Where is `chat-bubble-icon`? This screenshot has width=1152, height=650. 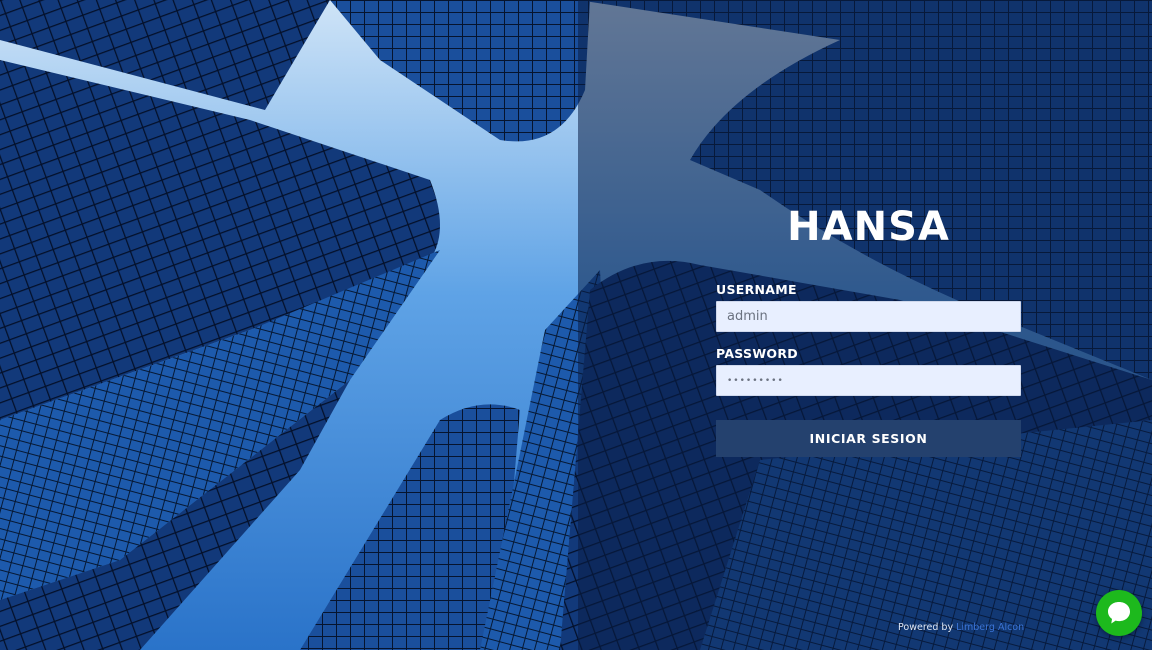 chat-bubble-icon is located at coordinates (1119, 613).